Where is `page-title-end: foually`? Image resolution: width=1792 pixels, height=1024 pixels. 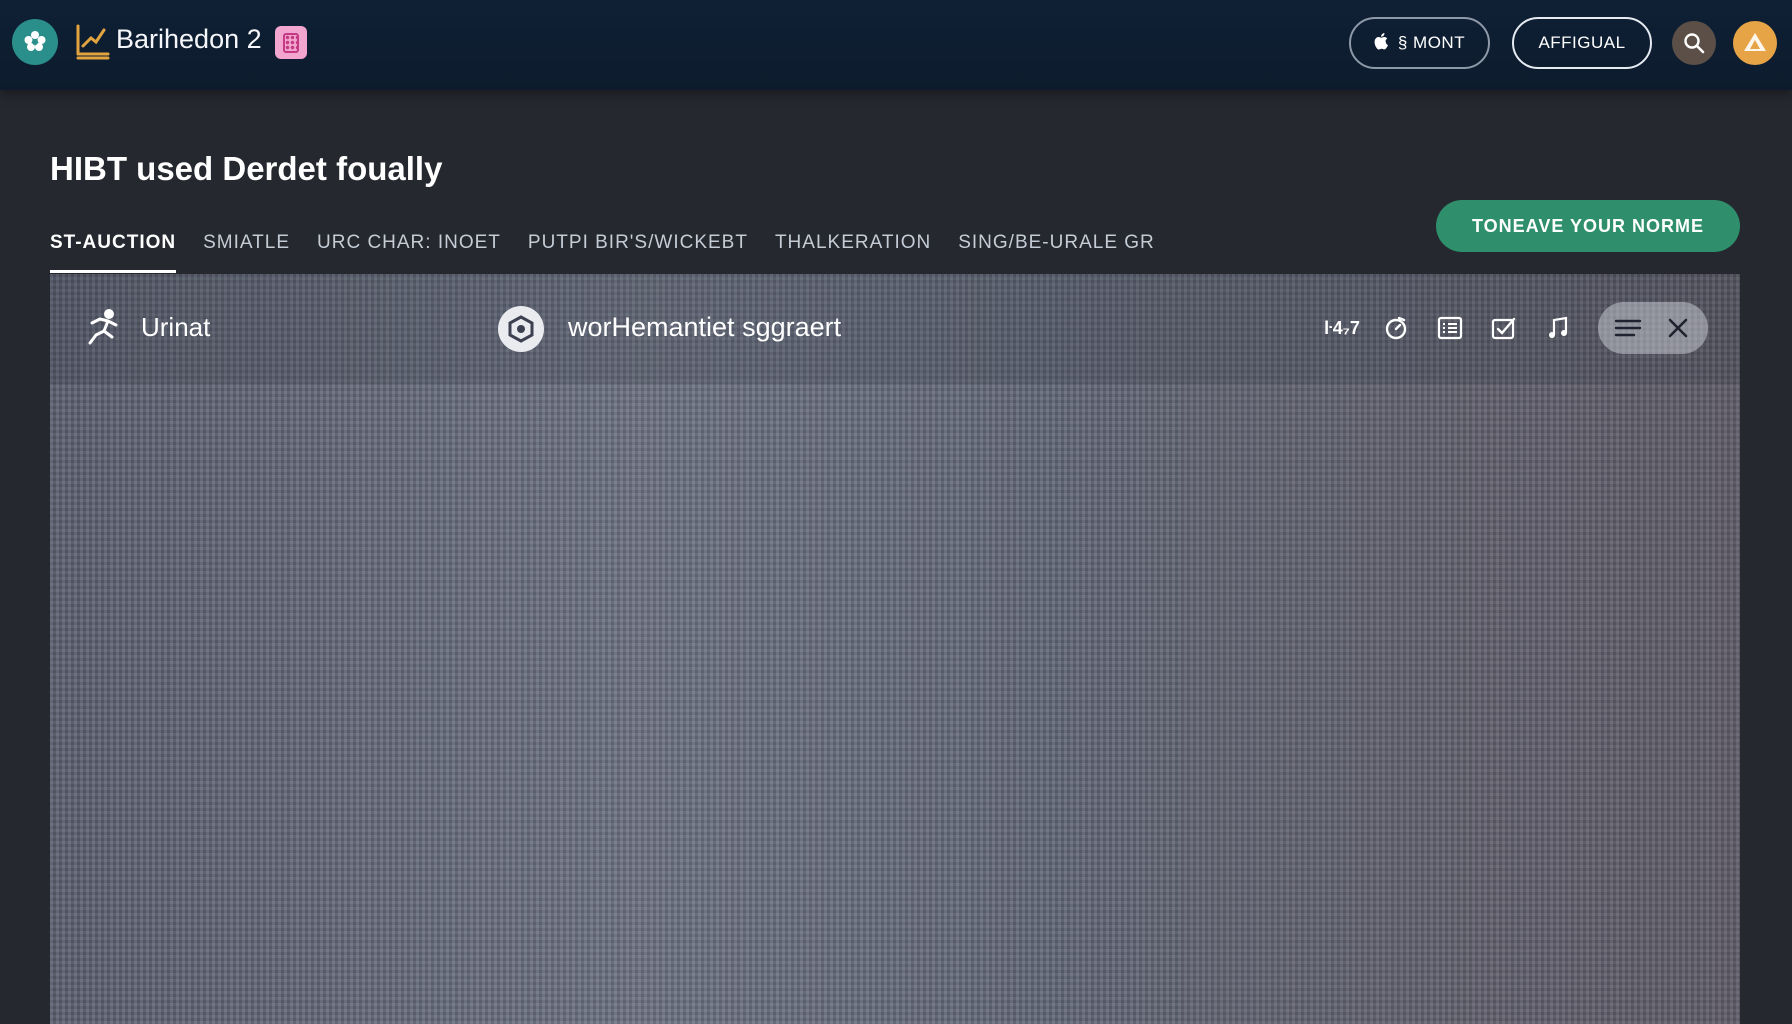 page-title-end: foually is located at coordinates (389, 168).